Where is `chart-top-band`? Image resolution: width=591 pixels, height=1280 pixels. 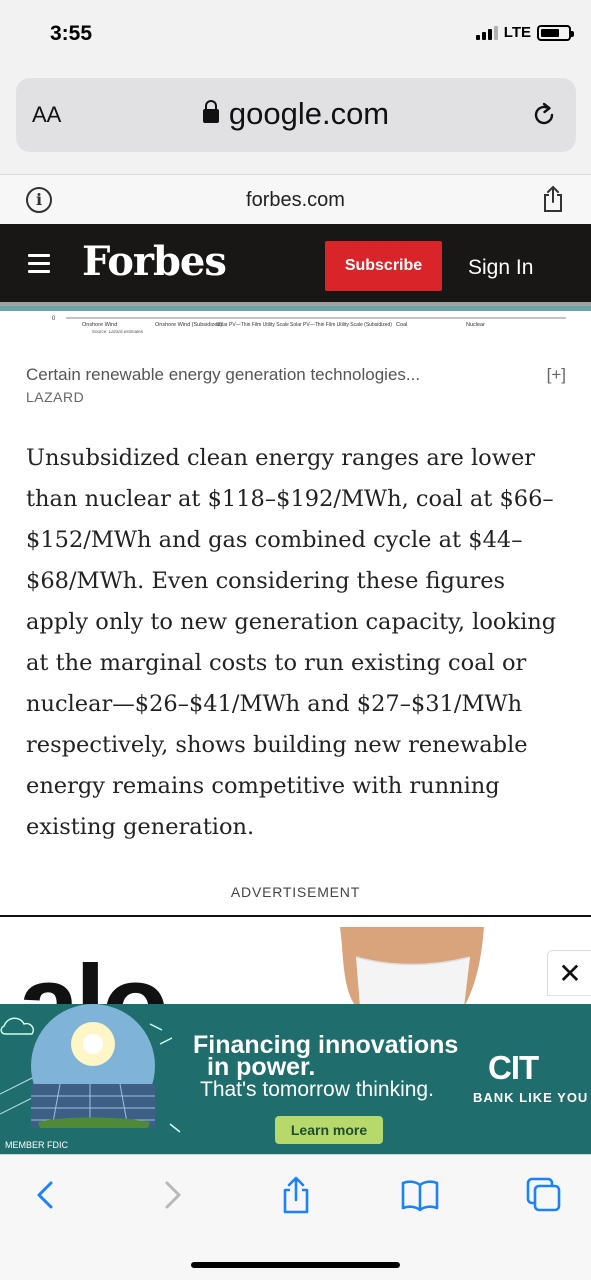
chart-top-band is located at coordinates (295, 308).